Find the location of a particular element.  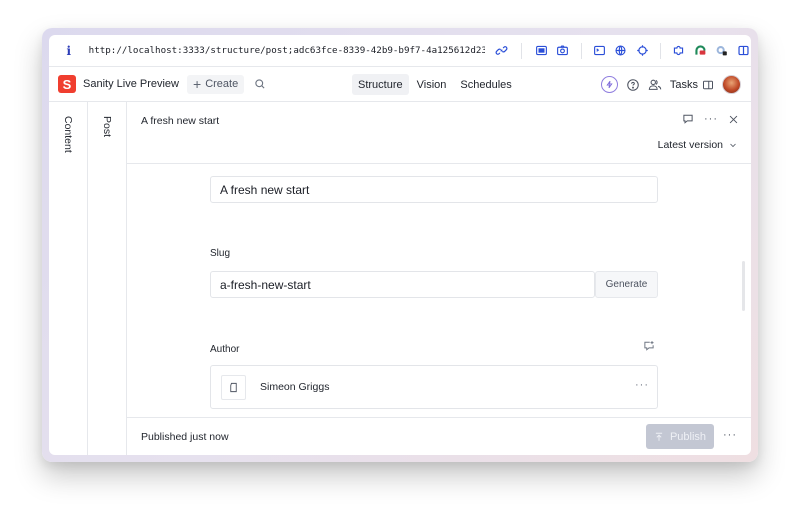

create-label: Create is located at coordinates (222, 84).